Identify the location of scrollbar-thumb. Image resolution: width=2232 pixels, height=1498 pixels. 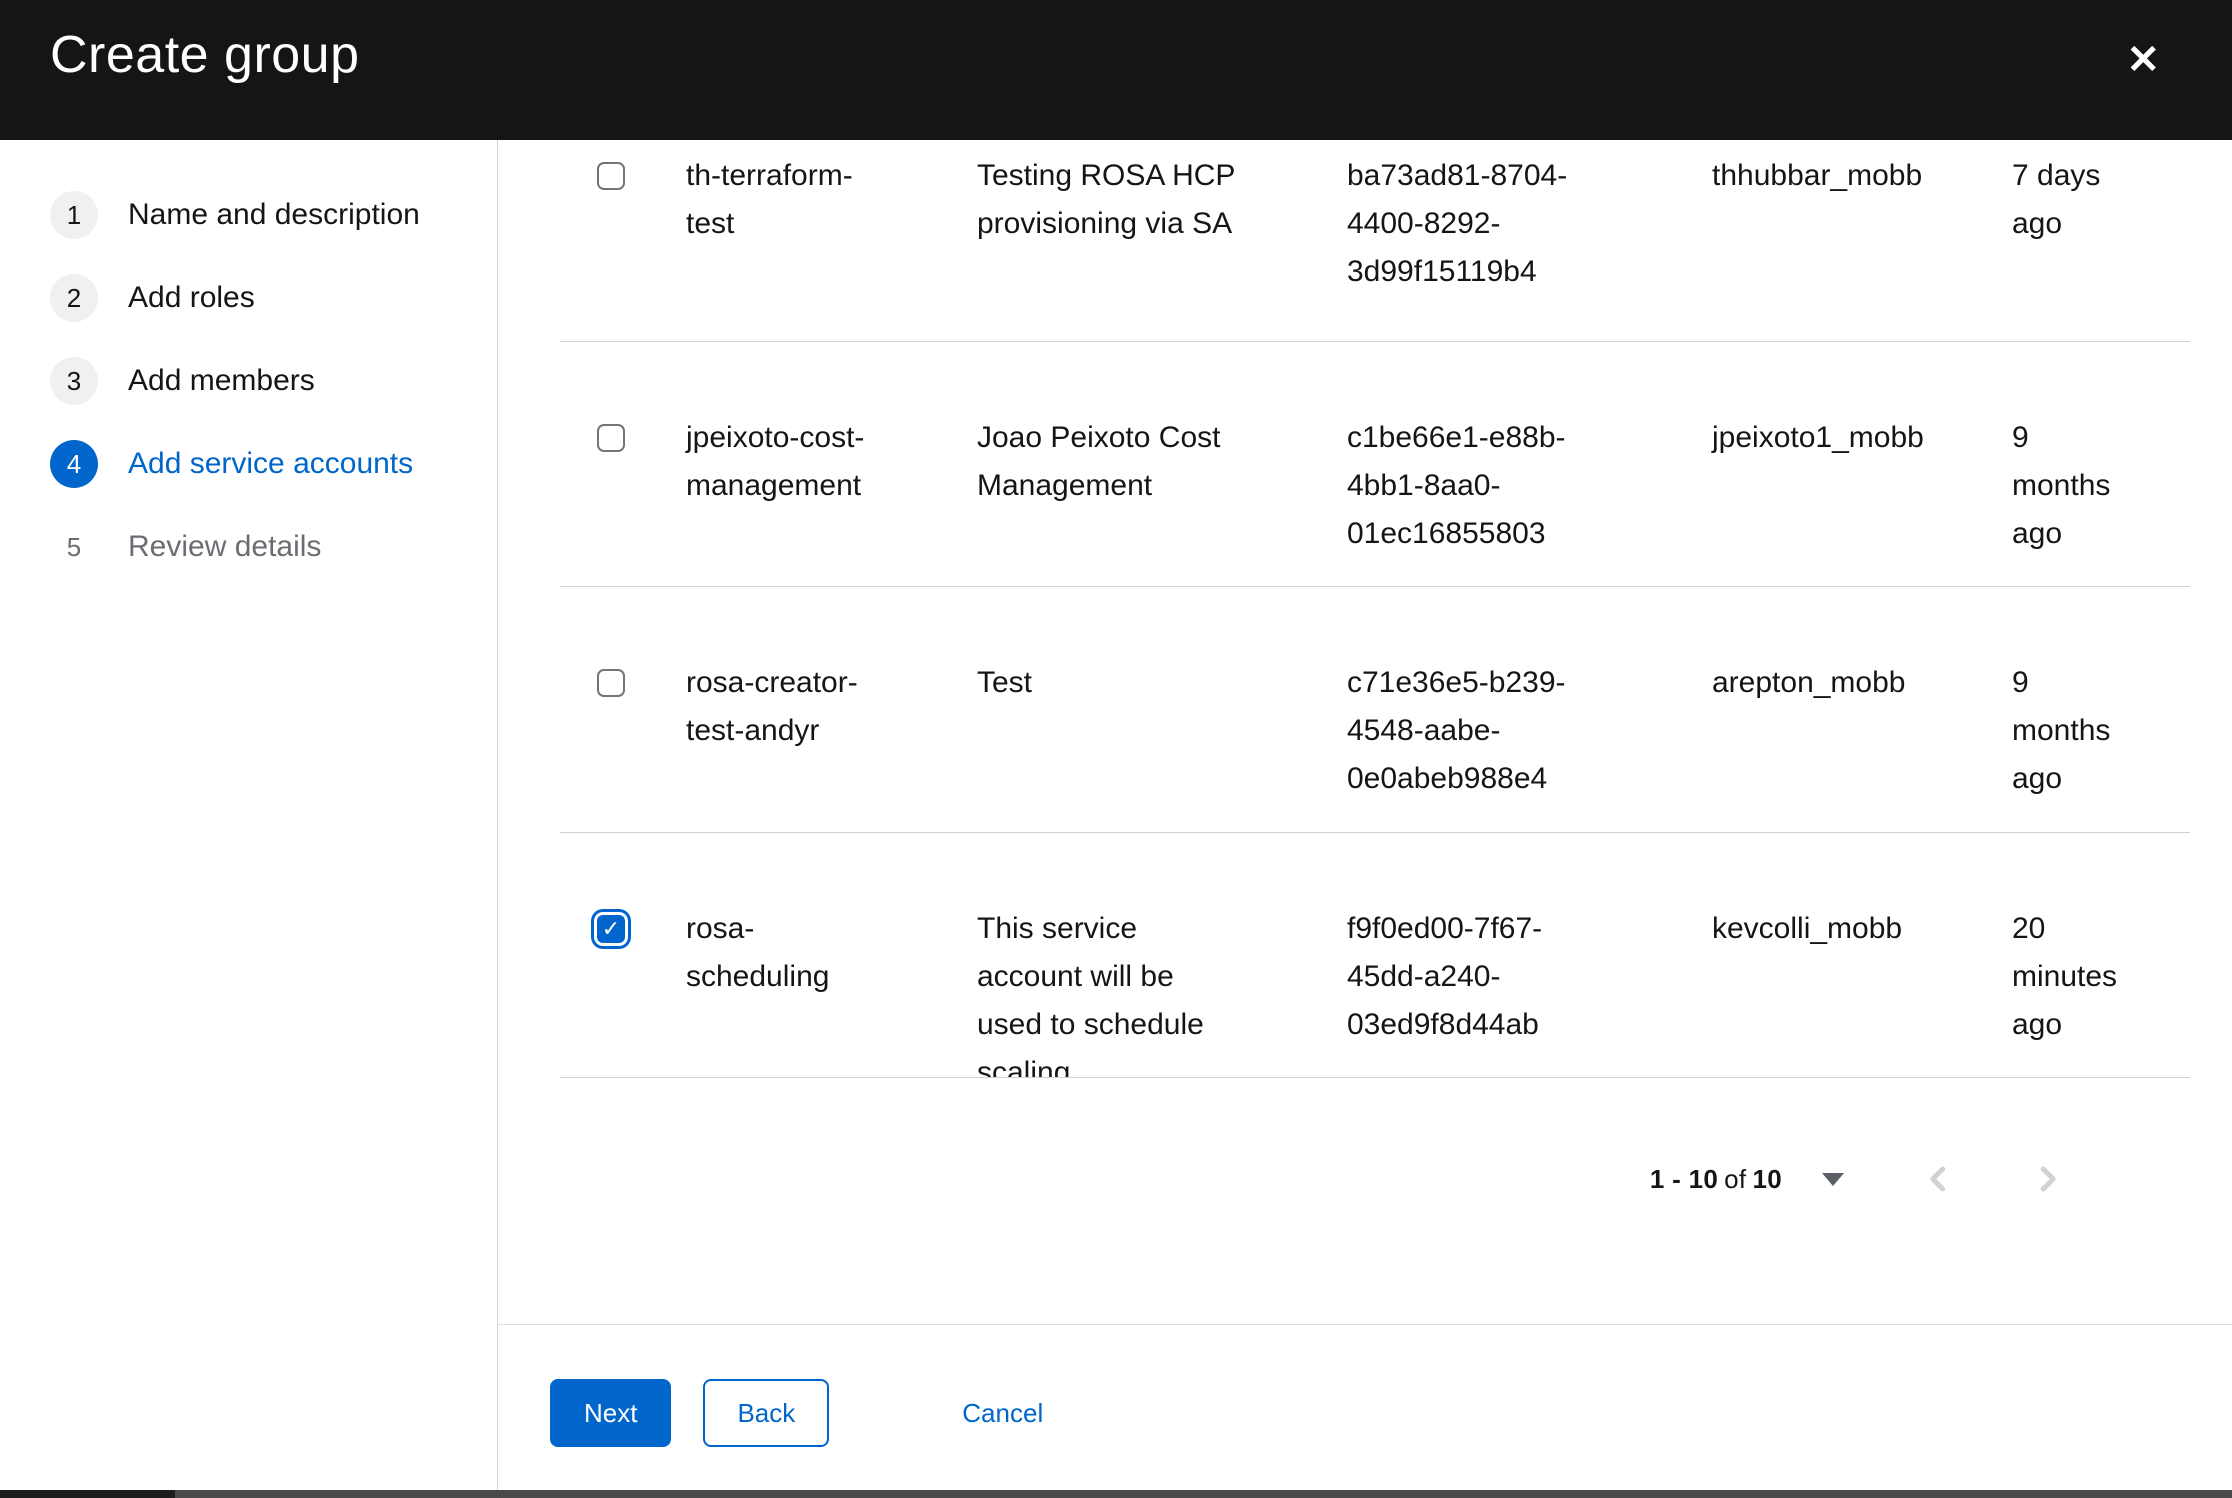
(87, 1494).